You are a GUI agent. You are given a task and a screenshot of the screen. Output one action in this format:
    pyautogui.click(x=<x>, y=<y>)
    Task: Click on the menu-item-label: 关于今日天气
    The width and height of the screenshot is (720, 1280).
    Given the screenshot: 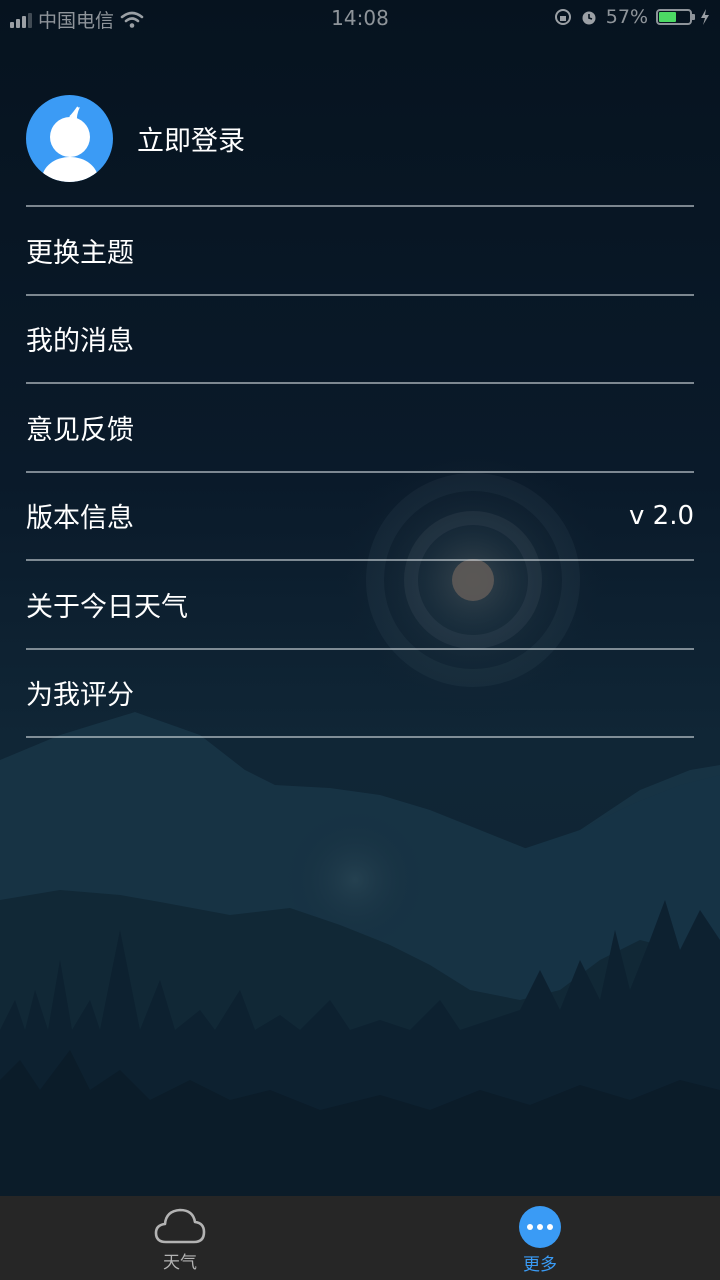 What is the action you would take?
    pyautogui.click(x=107, y=607)
    